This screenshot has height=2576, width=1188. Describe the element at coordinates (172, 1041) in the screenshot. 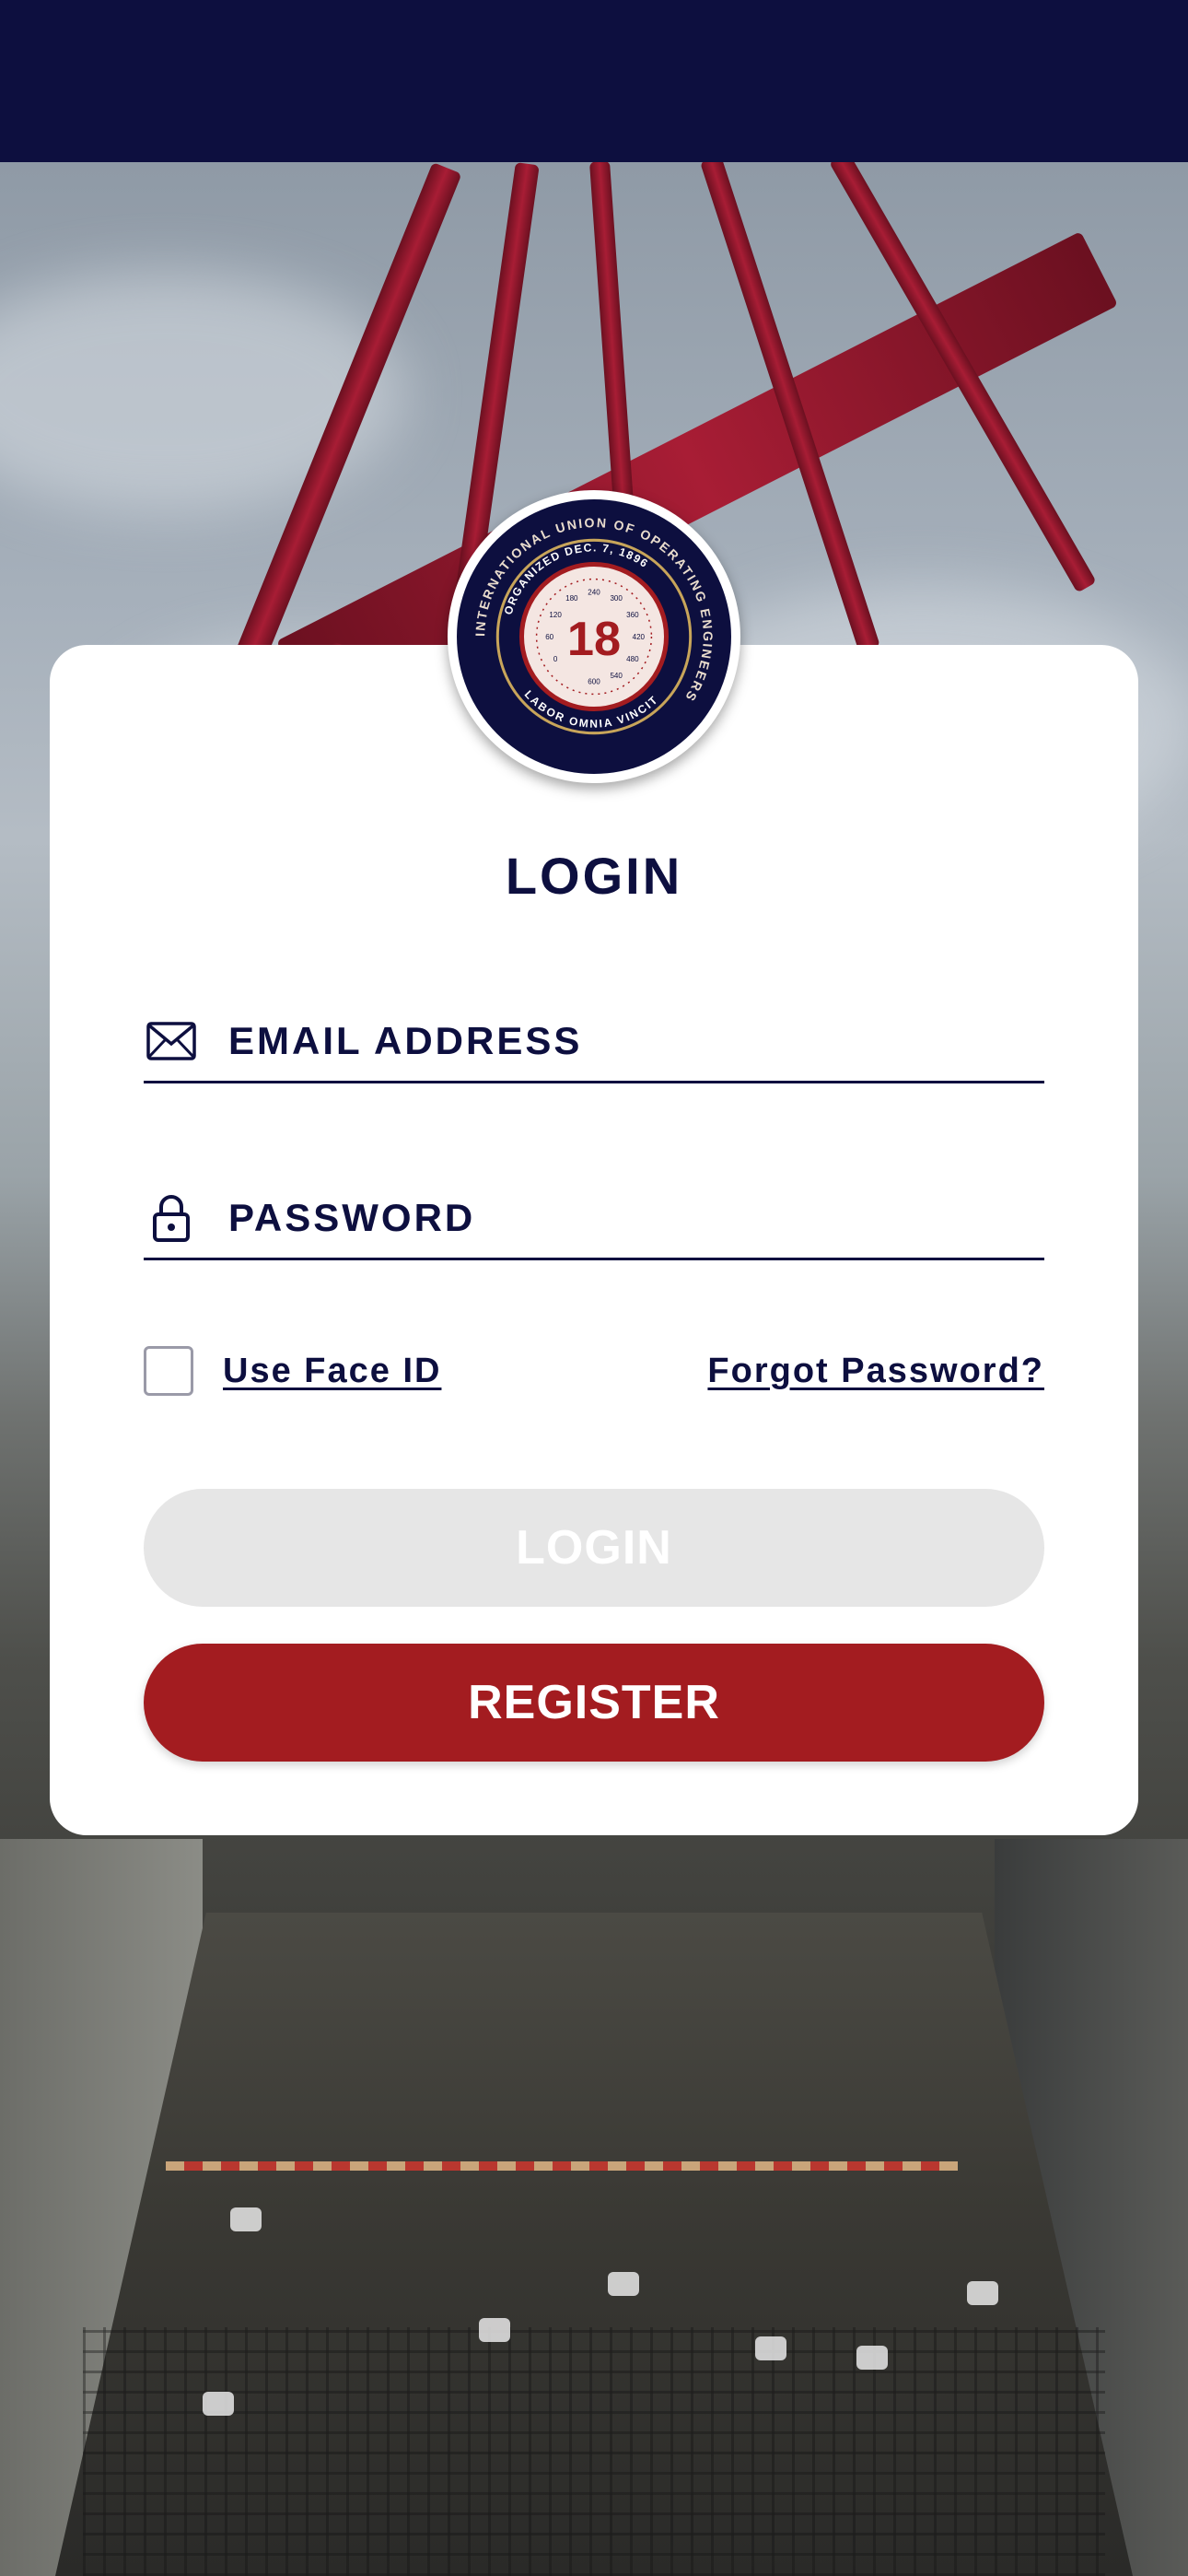

I see `envelope-icon` at that location.